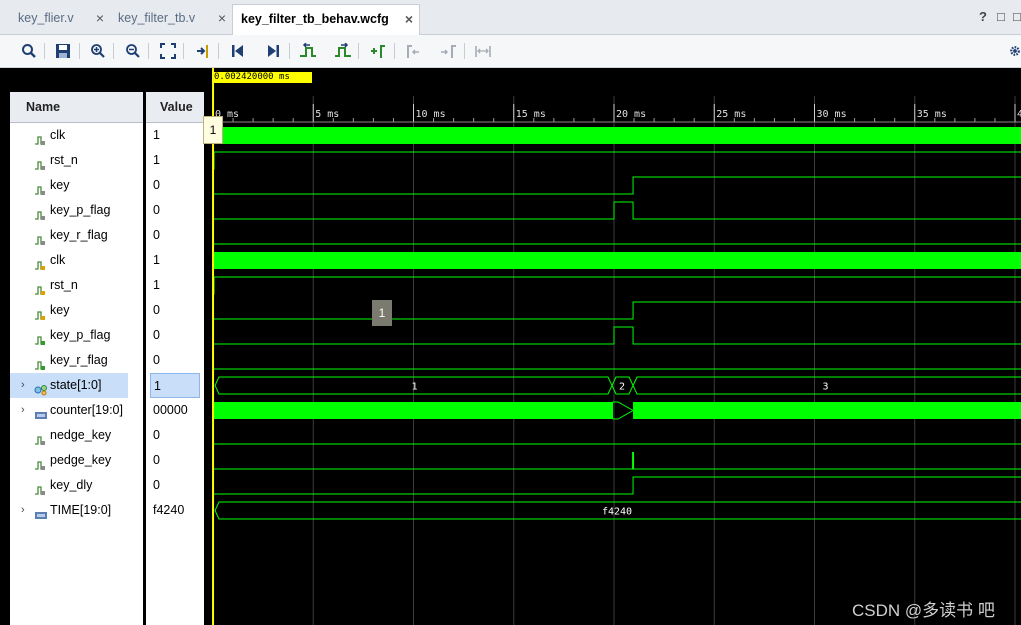 Image resolution: width=1021 pixels, height=625 pixels. I want to click on zoom-out-icon, so click(133, 51).